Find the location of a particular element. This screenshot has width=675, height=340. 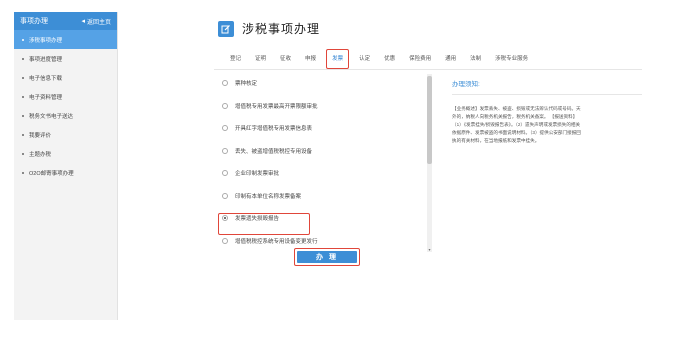

sidebar-item-label: 税务文书电子送达 is located at coordinates (51, 116).